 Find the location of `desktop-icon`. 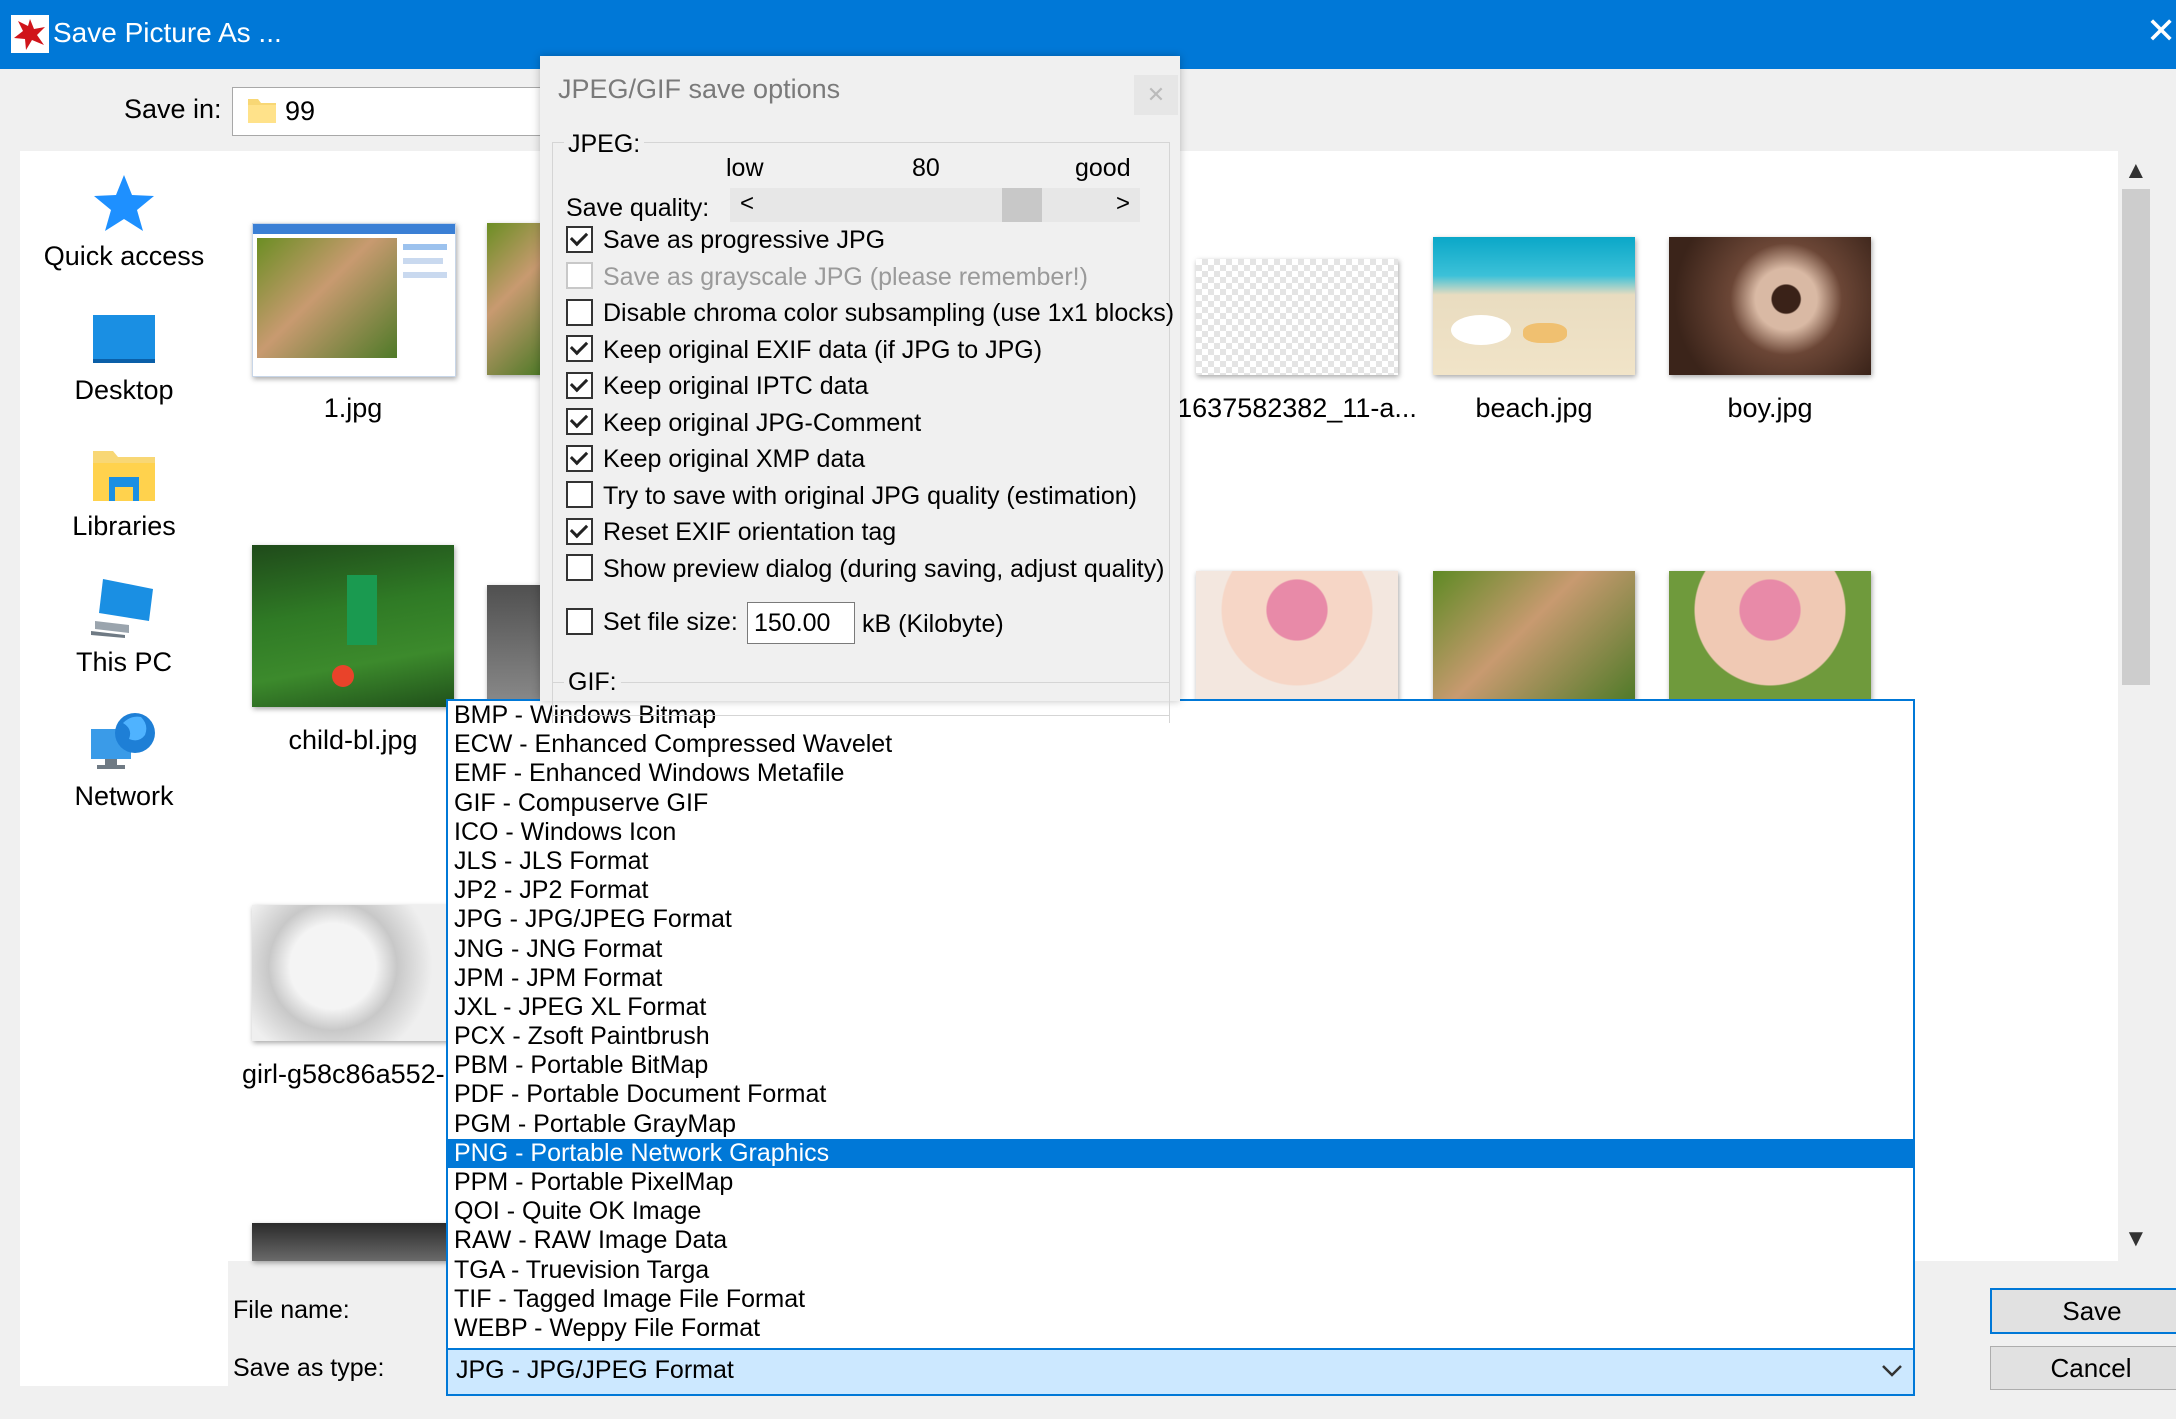

desktop-icon is located at coordinates (124, 339).